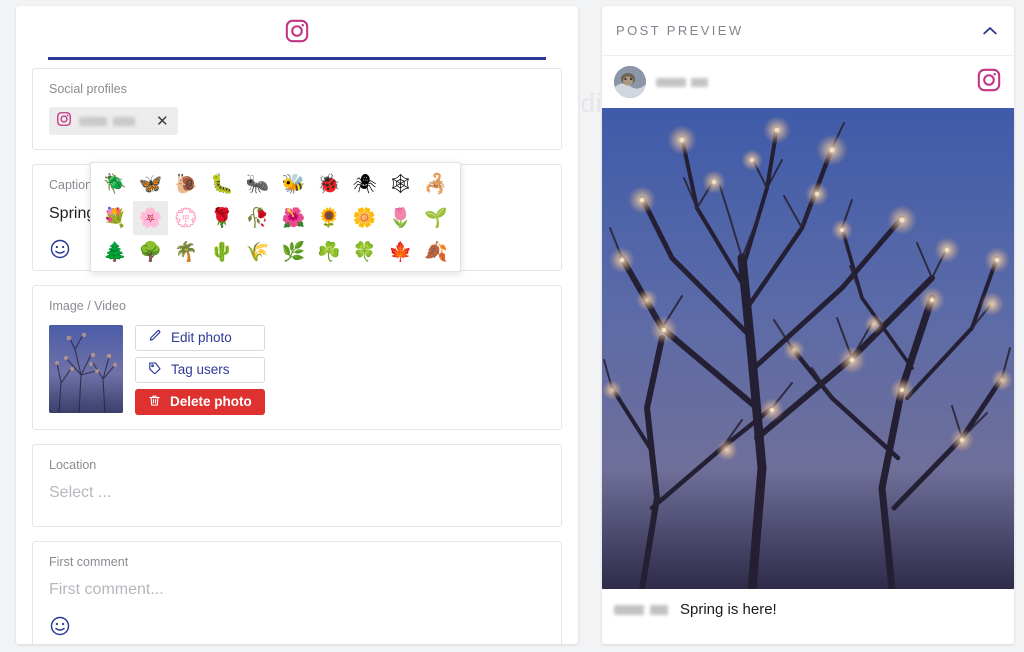 Image resolution: width=1024 pixels, height=652 pixels. Describe the element at coordinates (365, 252) in the screenshot. I see `emoji-four-leaf-clover: 🍀` at that location.